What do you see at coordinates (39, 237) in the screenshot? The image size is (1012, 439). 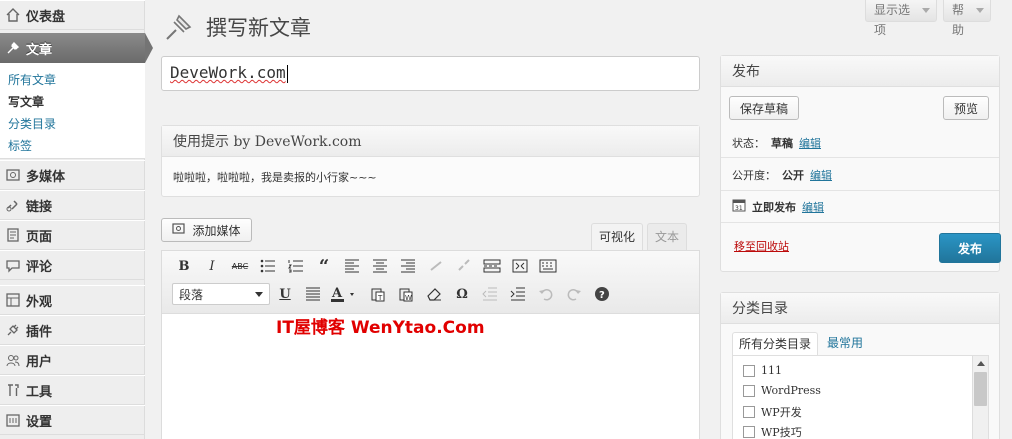 I see `sidebar-item-label: 页面` at bounding box center [39, 237].